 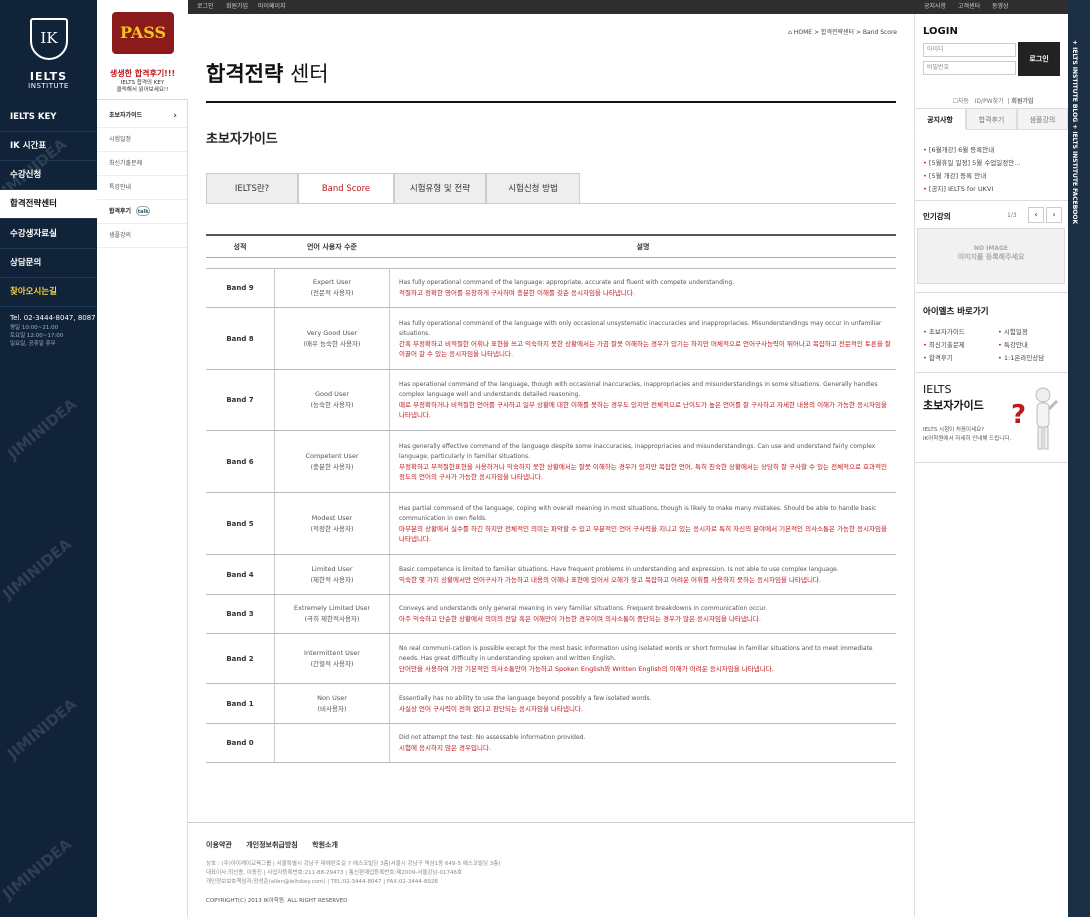 What do you see at coordinates (1036, 215) in the screenshot?
I see `prev-icon: ‹` at bounding box center [1036, 215].